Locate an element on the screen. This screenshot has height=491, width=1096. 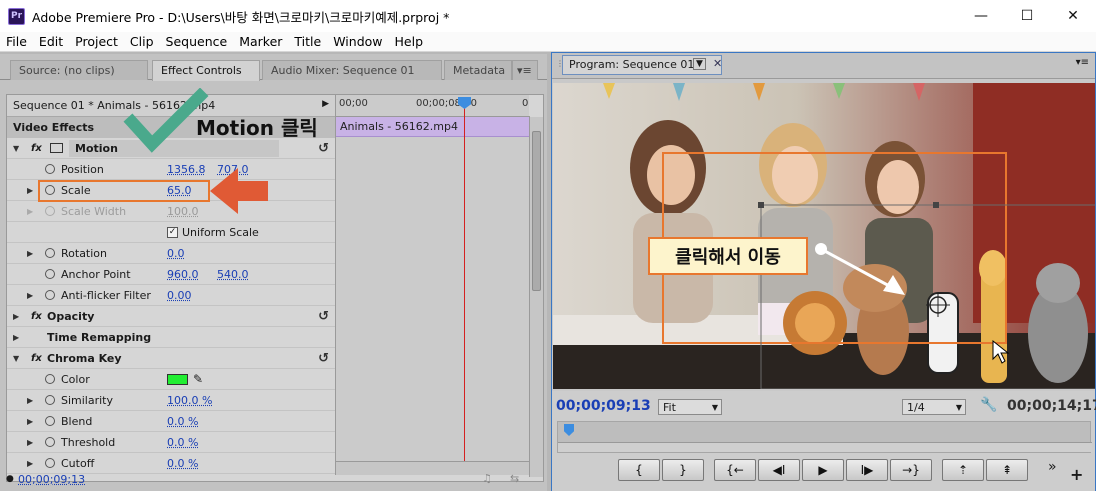
ec-current-time: 00;00;09;13 is located at coordinates (51, 479).